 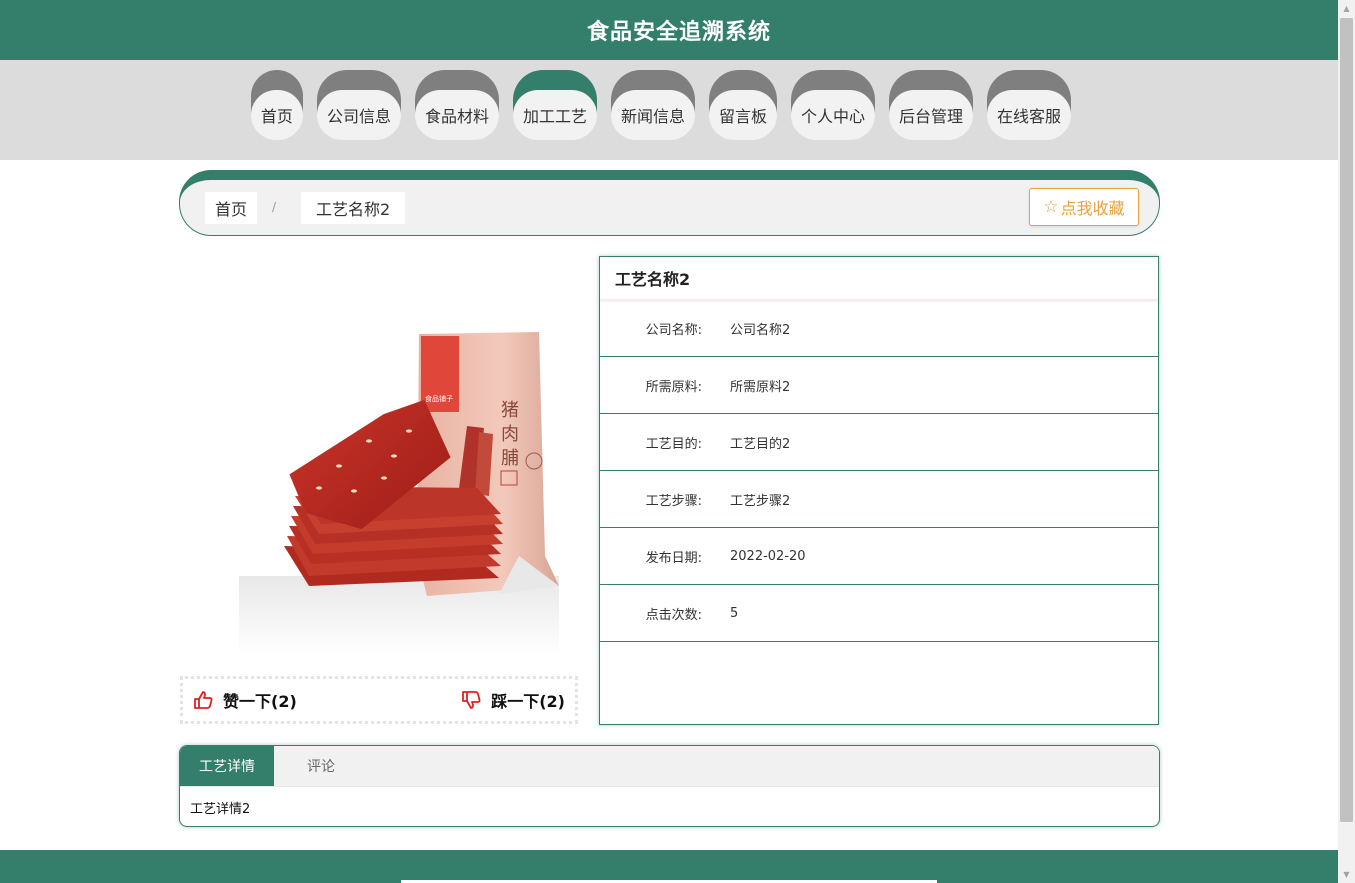 I want to click on favorite-button: ☆ 点我收藏, so click(x=1084, y=207).